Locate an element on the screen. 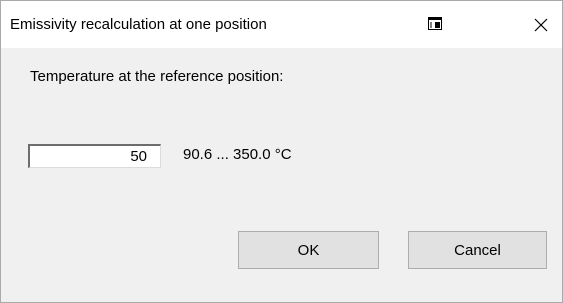  close-icon is located at coordinates (541, 25).